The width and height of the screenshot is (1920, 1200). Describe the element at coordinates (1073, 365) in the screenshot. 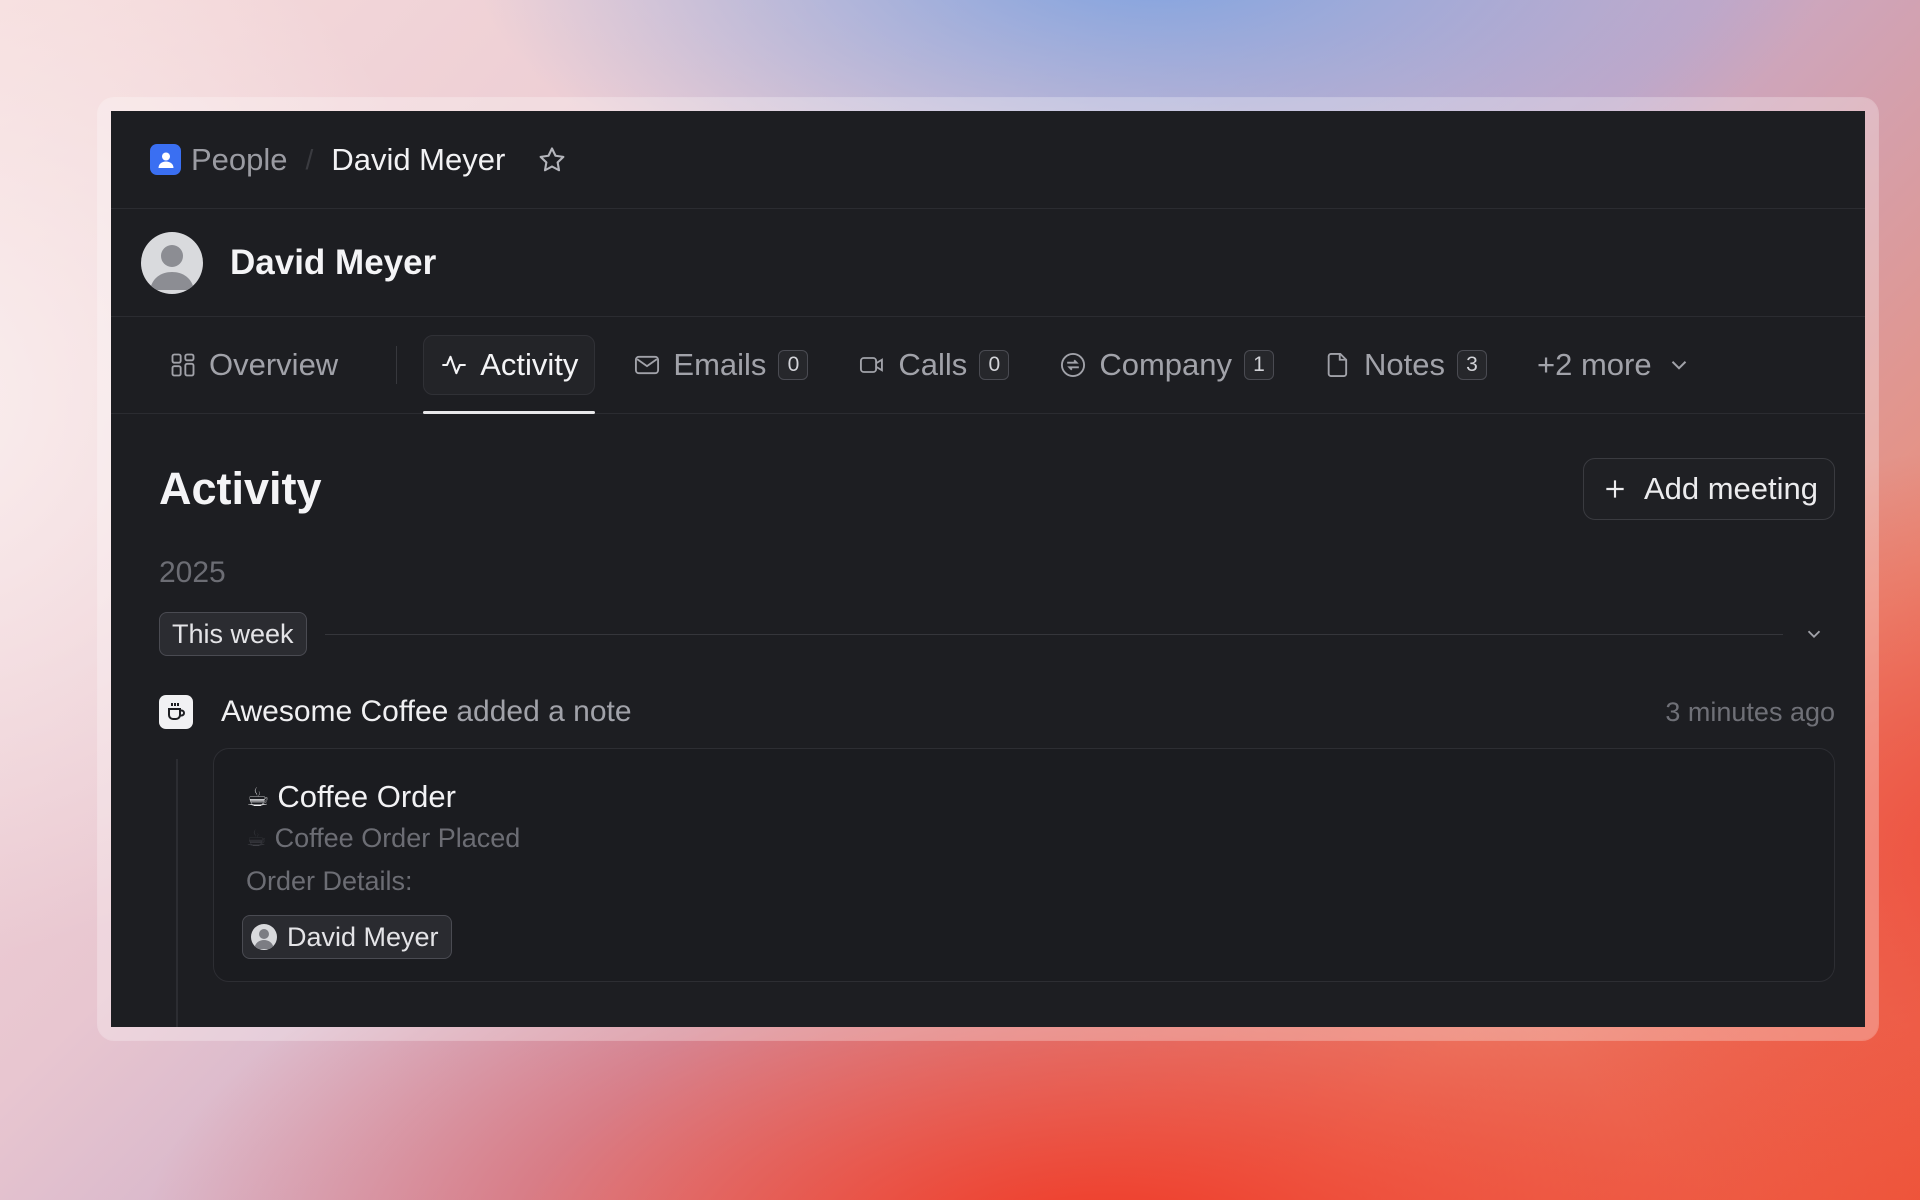

I see `company-icon` at that location.